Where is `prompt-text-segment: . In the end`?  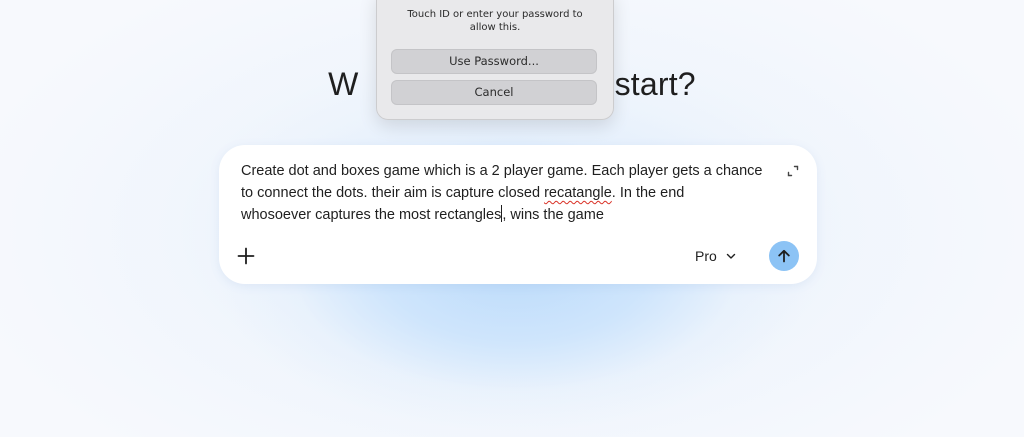 prompt-text-segment: . In the end is located at coordinates (648, 193).